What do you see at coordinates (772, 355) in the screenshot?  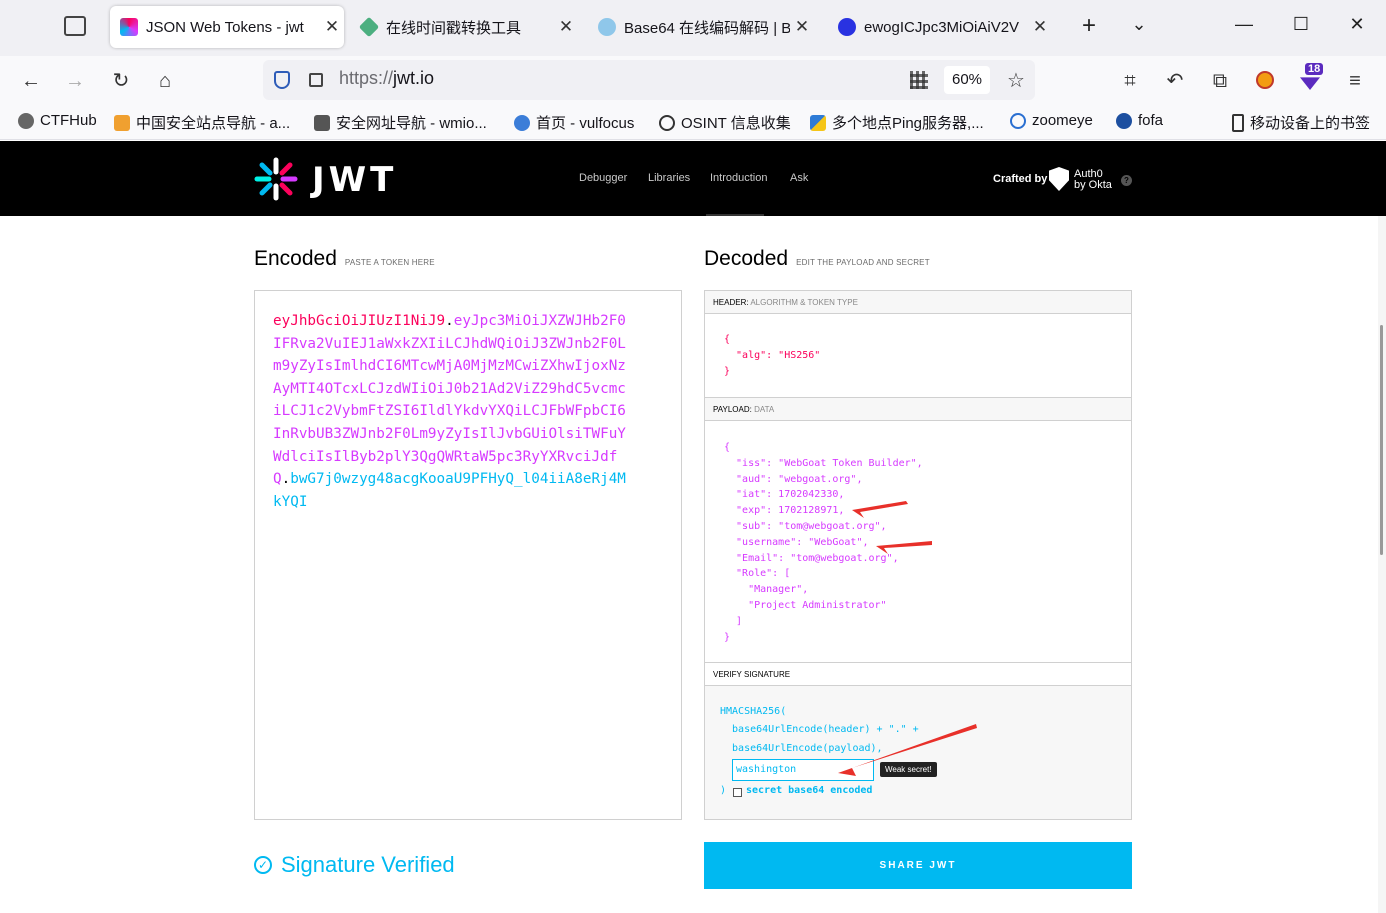 I see `header-json-editor: { "alg": "HS256" }` at bounding box center [772, 355].